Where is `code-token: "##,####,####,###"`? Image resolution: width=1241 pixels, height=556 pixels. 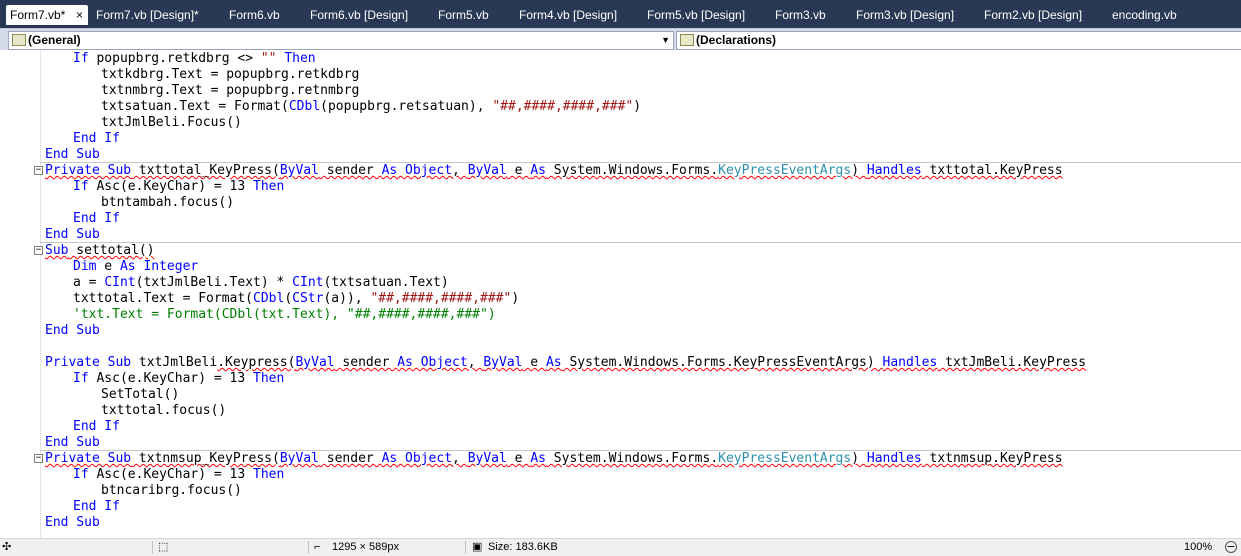 code-token: "##,####,####,###" is located at coordinates (441, 298).